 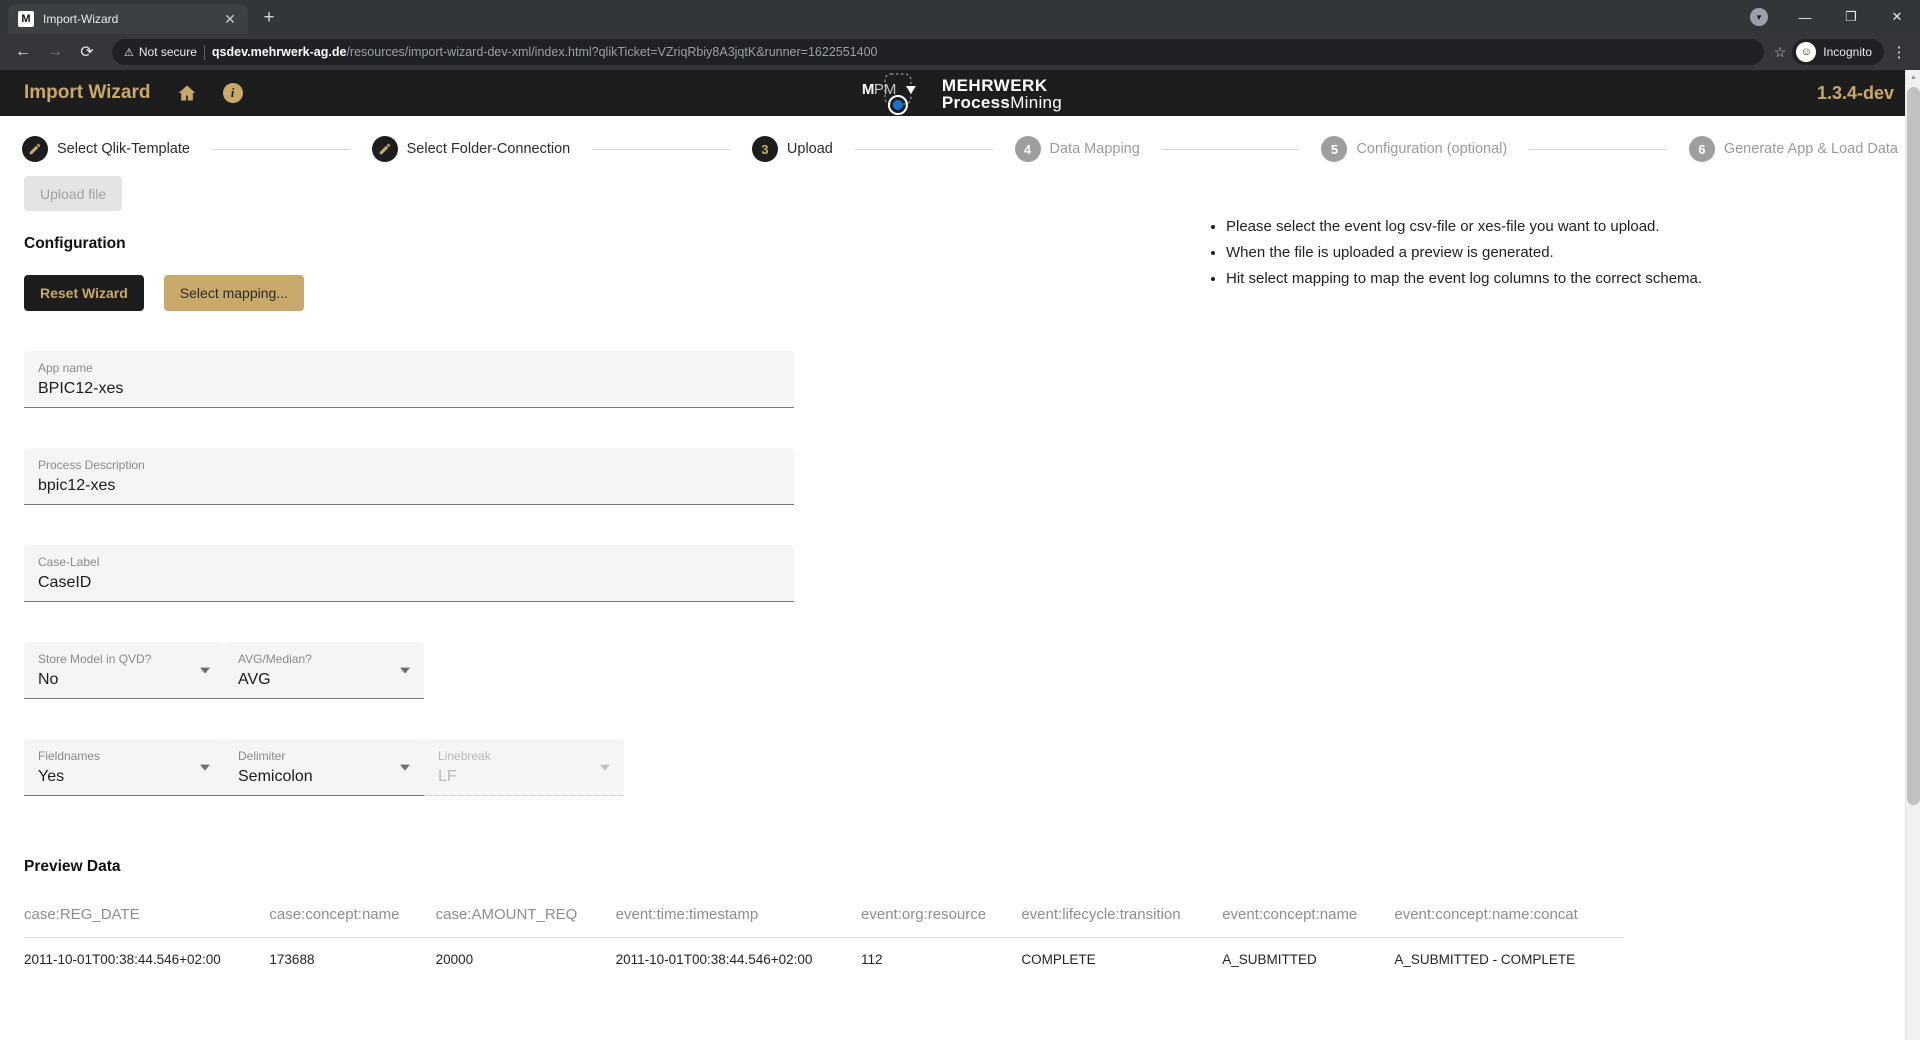 What do you see at coordinates (124, 767) in the screenshot?
I see `fieldnames-select: Fieldnames Yes` at bounding box center [124, 767].